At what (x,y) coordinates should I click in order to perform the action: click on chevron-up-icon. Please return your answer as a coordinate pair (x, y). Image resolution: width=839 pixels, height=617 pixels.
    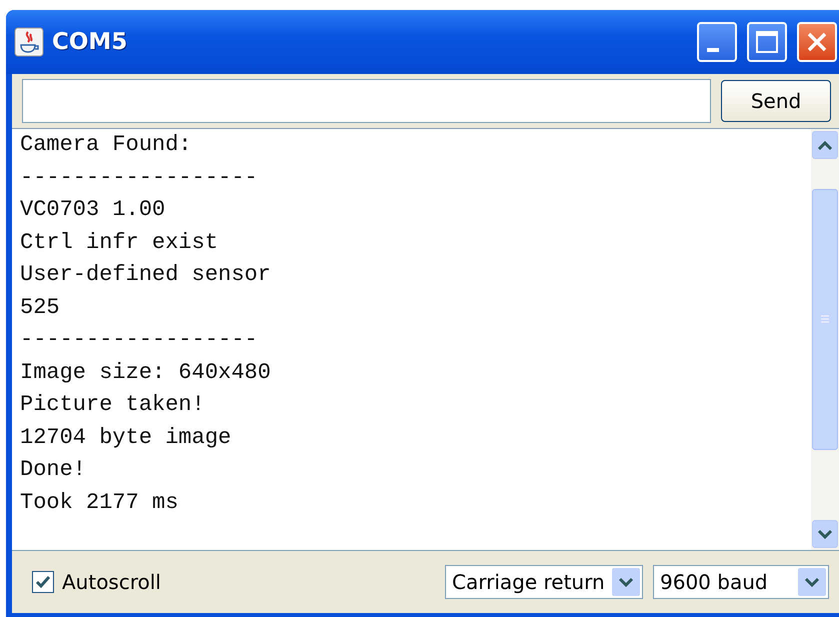
    Looking at the image, I should click on (825, 145).